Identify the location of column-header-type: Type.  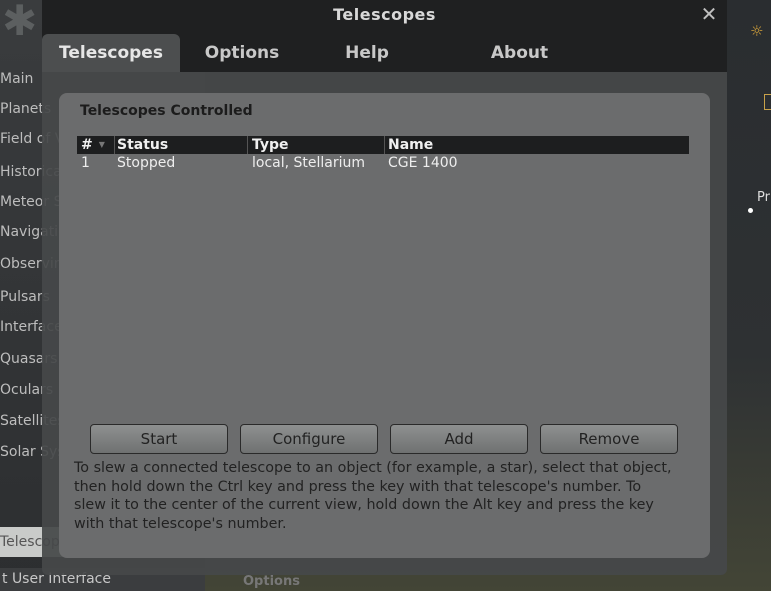
(318, 145).